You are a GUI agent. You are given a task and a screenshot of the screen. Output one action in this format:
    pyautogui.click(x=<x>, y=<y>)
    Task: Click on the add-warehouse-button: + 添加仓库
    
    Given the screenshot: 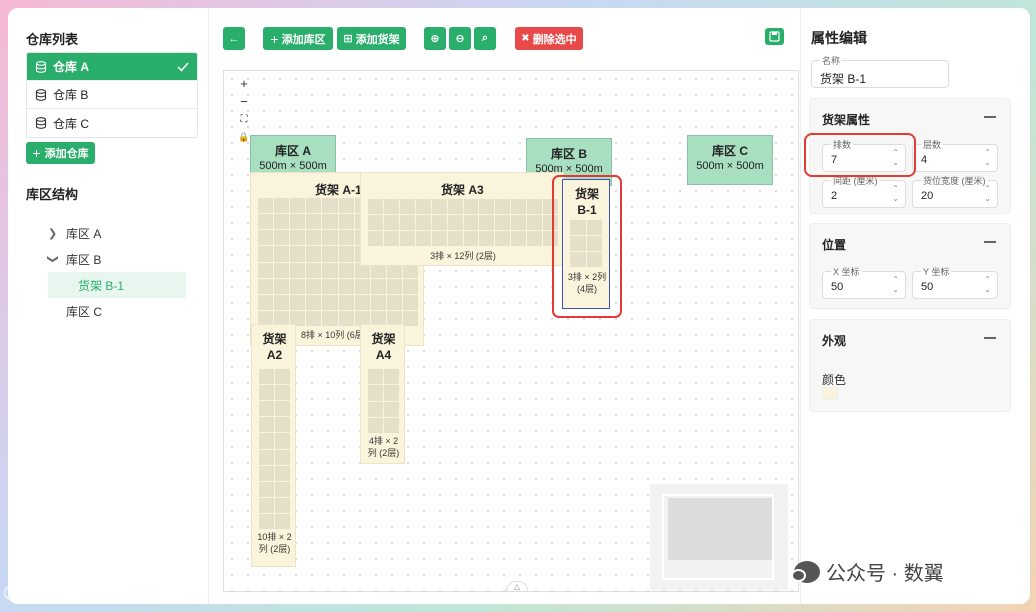 What is the action you would take?
    pyautogui.click(x=60, y=153)
    